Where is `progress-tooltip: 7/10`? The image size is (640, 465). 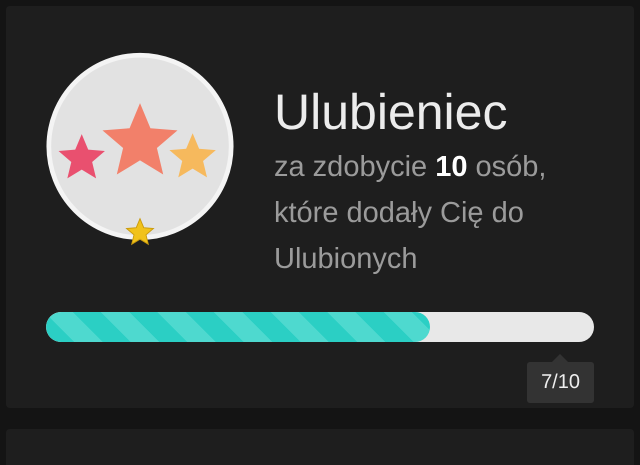 progress-tooltip: 7/10 is located at coordinates (560, 382).